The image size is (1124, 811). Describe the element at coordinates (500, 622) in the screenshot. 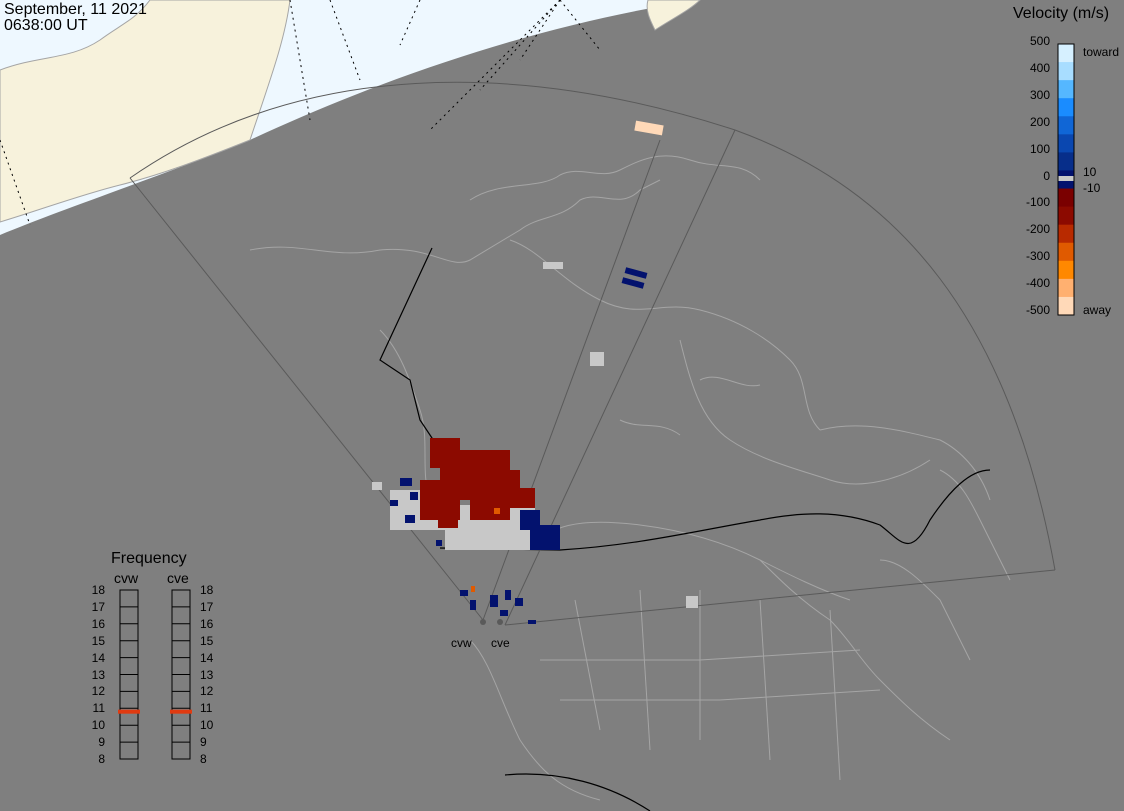

I see `radar-site-cve` at that location.